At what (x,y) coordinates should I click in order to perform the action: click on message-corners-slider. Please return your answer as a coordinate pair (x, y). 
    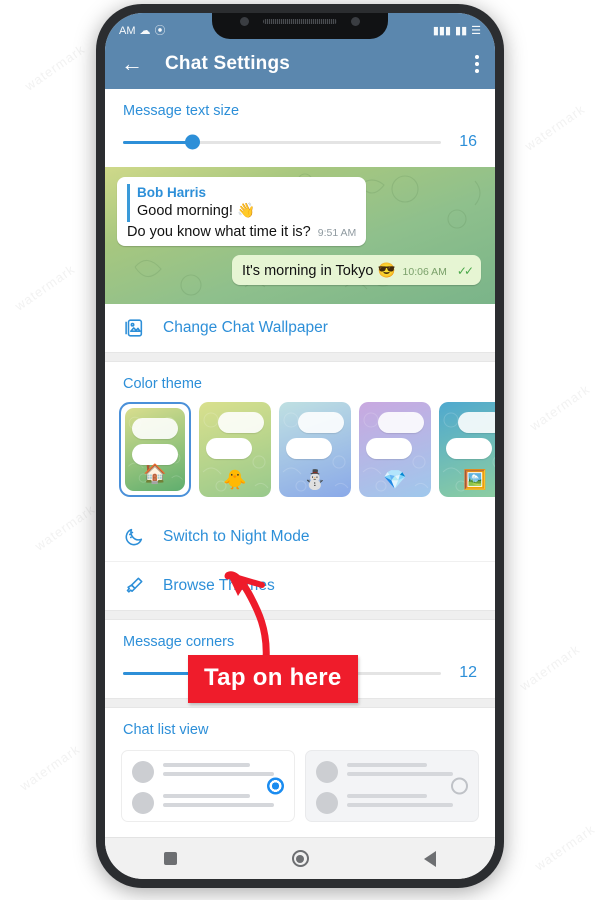
    Looking at the image, I should click on (282, 673).